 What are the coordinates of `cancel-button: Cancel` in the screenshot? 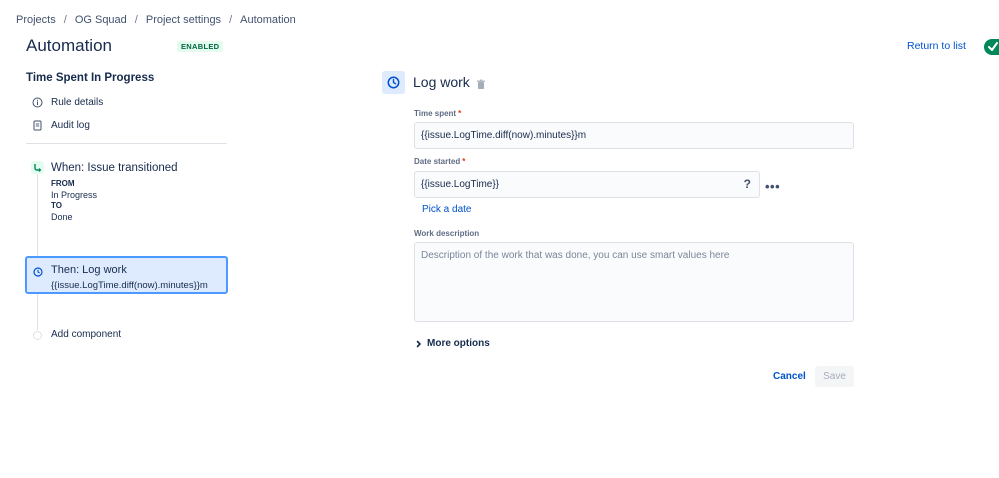 It's located at (789, 376).